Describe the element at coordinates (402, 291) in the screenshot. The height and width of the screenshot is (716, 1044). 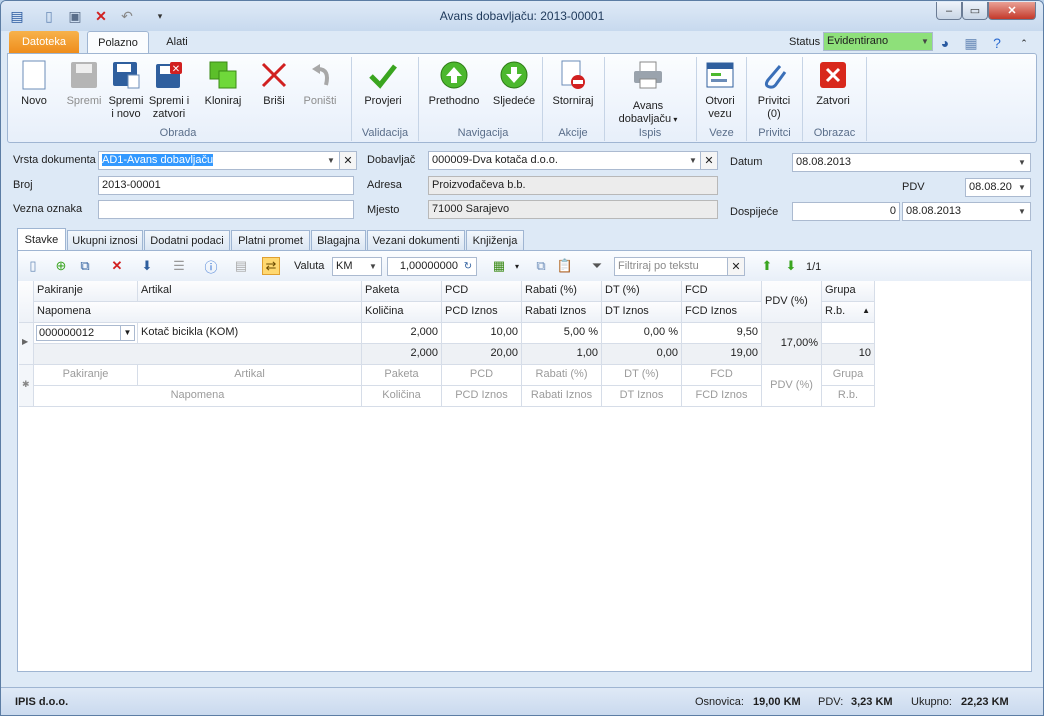
I see `col-paketa: Paketa` at that location.